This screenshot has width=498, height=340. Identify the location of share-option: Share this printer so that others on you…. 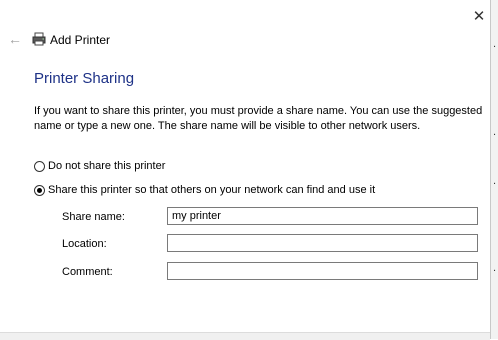
(204, 190).